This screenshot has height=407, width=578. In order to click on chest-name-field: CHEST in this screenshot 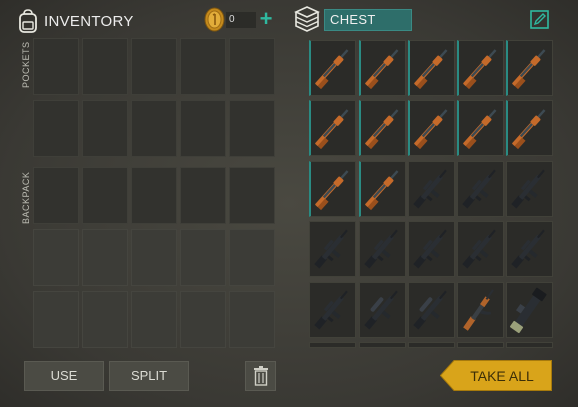, I will do `click(368, 20)`.